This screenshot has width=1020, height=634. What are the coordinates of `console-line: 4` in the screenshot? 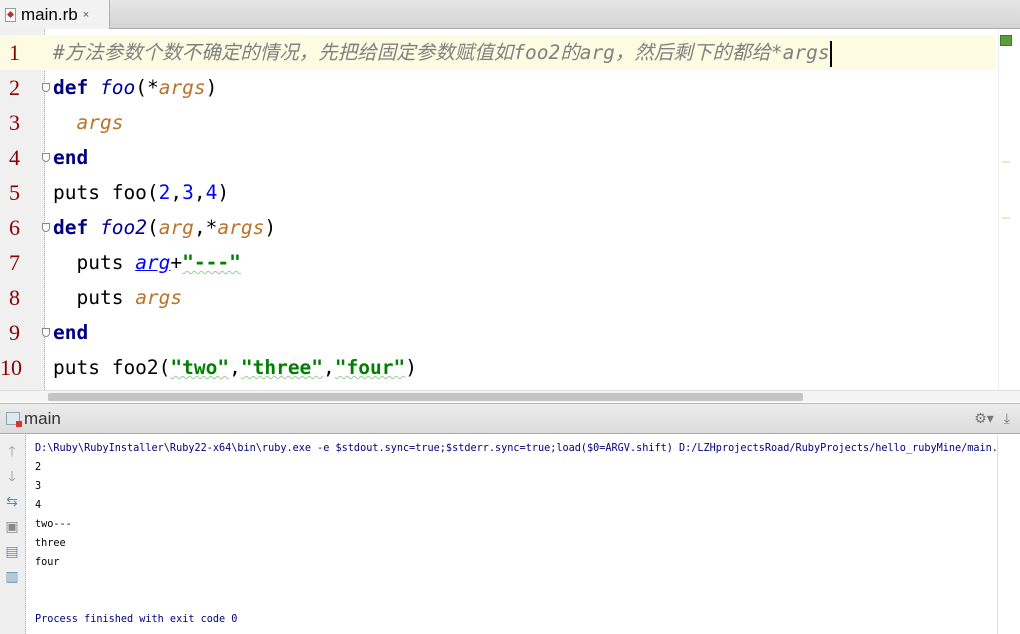 It's located at (38, 505).